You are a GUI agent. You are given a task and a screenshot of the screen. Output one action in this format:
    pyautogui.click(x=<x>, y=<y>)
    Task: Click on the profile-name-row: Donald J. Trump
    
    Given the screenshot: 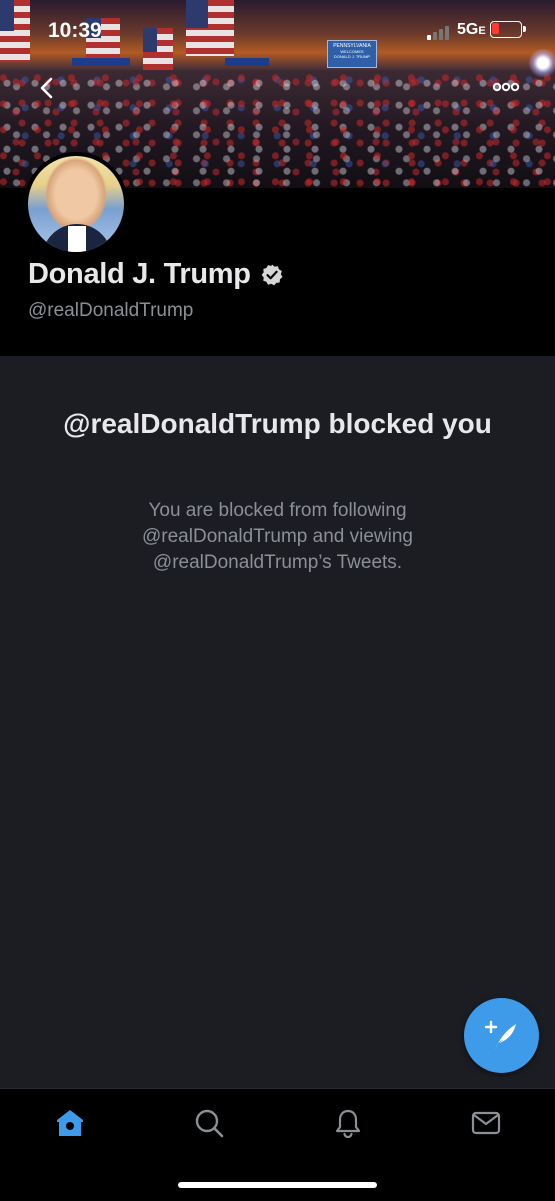 What is the action you would take?
    pyautogui.click(x=156, y=274)
    